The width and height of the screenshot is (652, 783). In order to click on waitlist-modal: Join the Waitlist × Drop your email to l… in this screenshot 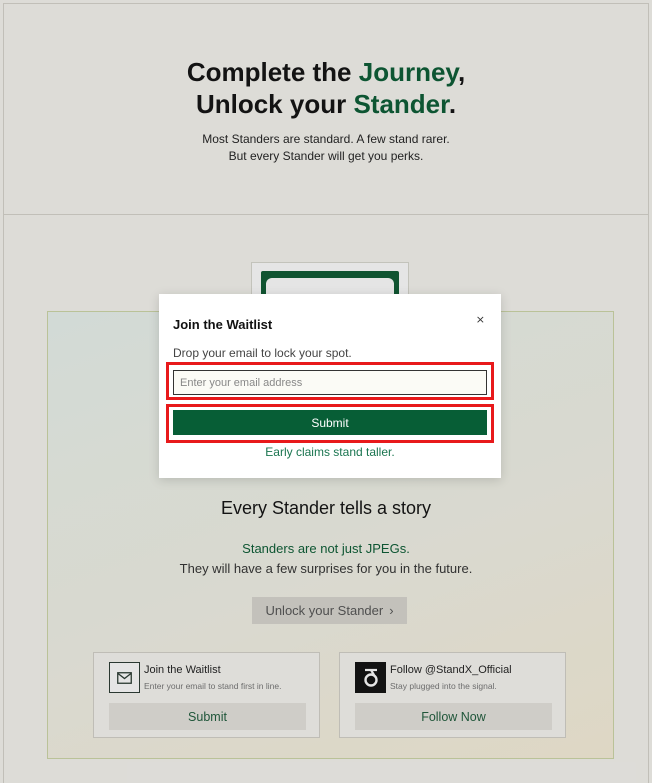, I will do `click(330, 386)`.